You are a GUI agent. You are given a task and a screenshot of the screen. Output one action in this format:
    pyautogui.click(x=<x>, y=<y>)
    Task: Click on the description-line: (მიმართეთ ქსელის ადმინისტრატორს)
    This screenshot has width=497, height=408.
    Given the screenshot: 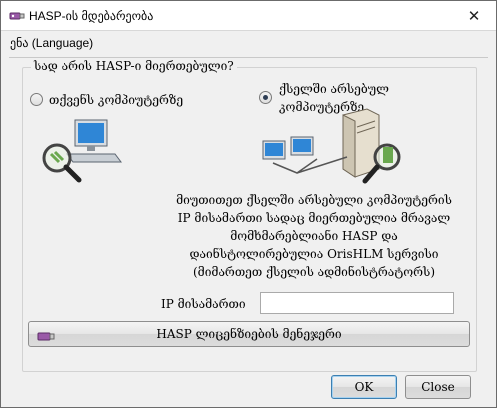 What is the action you would take?
    pyautogui.click(x=314, y=272)
    